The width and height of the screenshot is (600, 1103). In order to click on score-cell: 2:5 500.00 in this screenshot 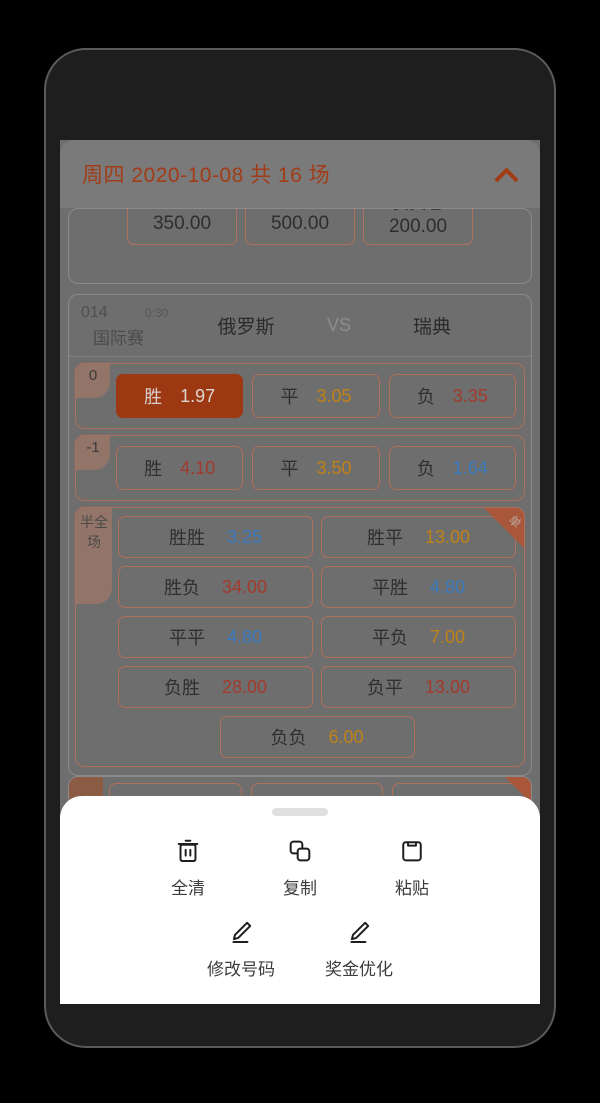, I will do `click(300, 227)`.